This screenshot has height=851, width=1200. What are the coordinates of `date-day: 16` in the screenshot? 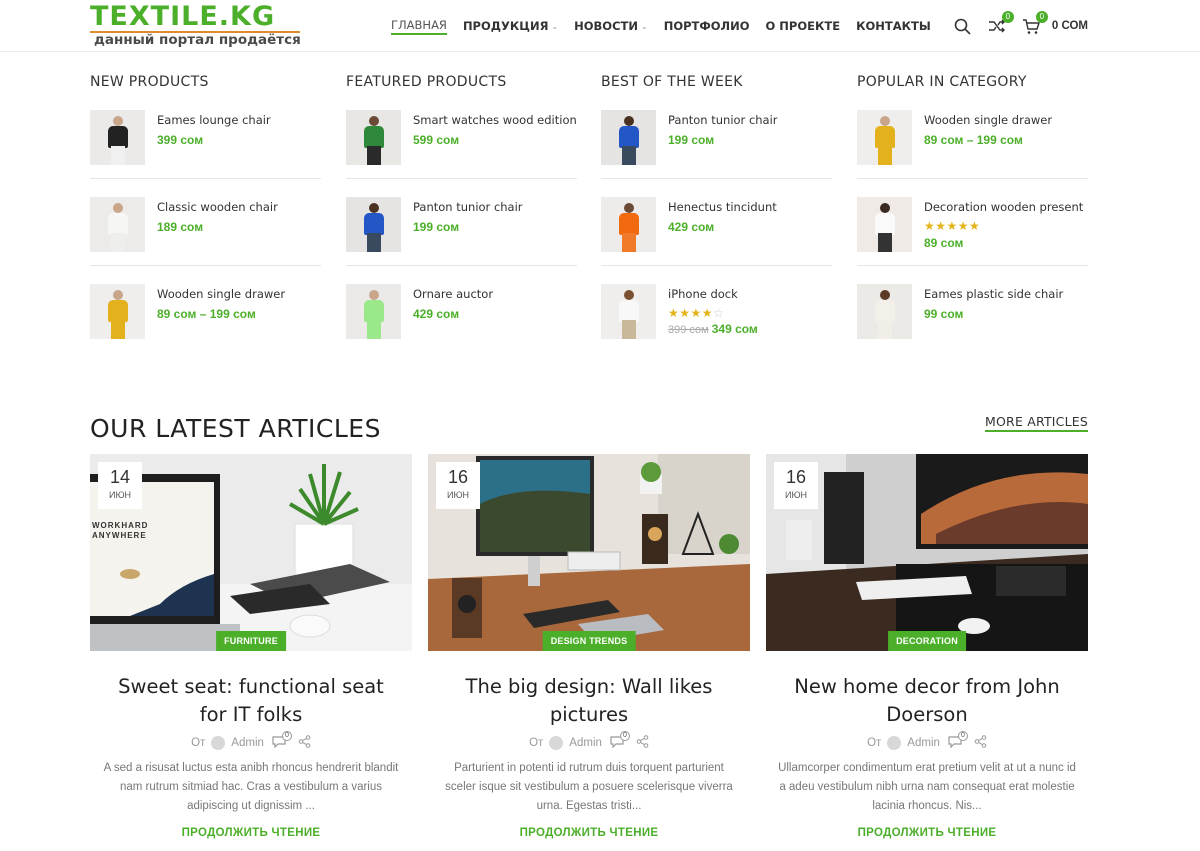 It's located at (796, 477).